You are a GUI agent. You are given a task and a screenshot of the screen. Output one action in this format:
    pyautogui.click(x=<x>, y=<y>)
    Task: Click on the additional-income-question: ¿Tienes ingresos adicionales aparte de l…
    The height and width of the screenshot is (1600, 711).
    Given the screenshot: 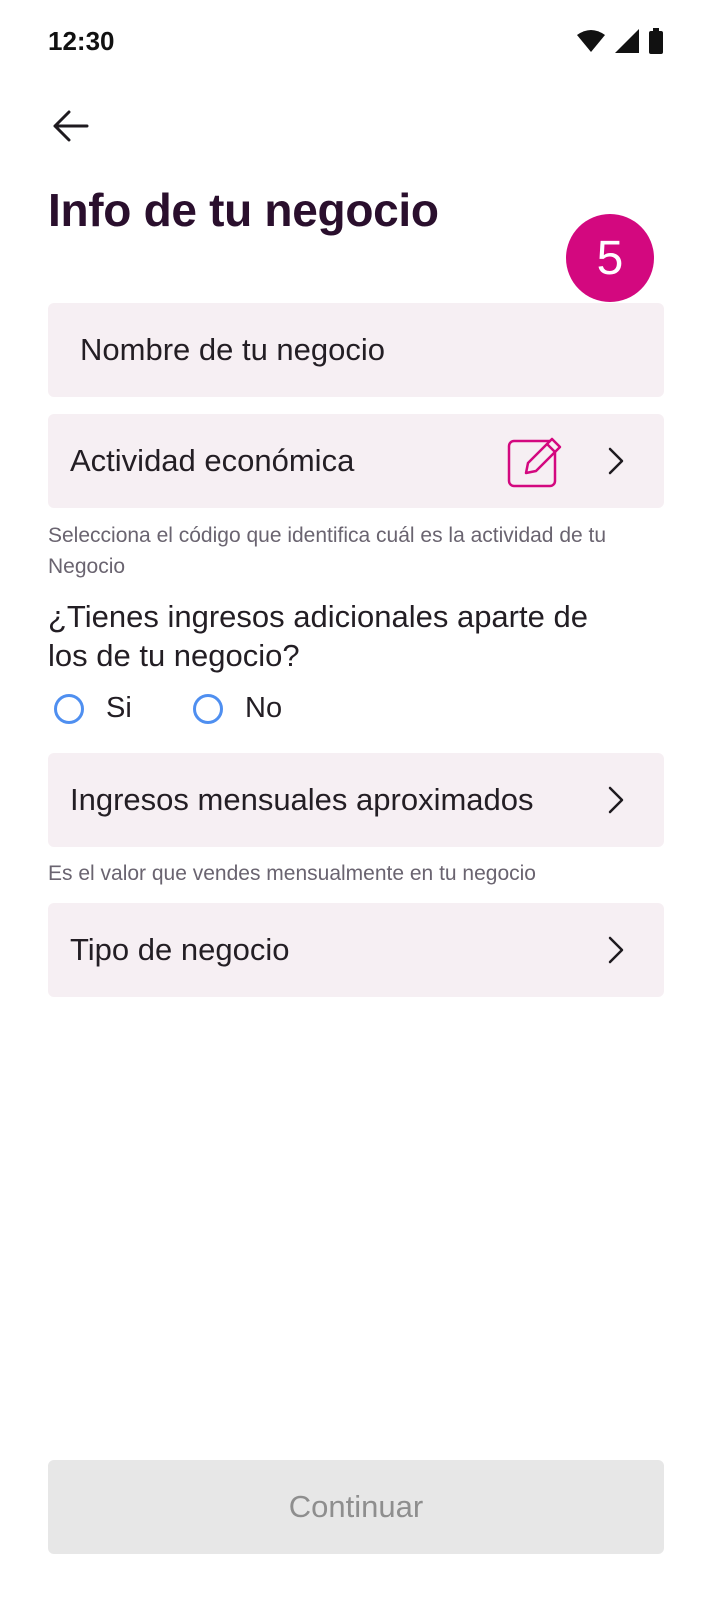 What is the action you would take?
    pyautogui.click(x=318, y=636)
    